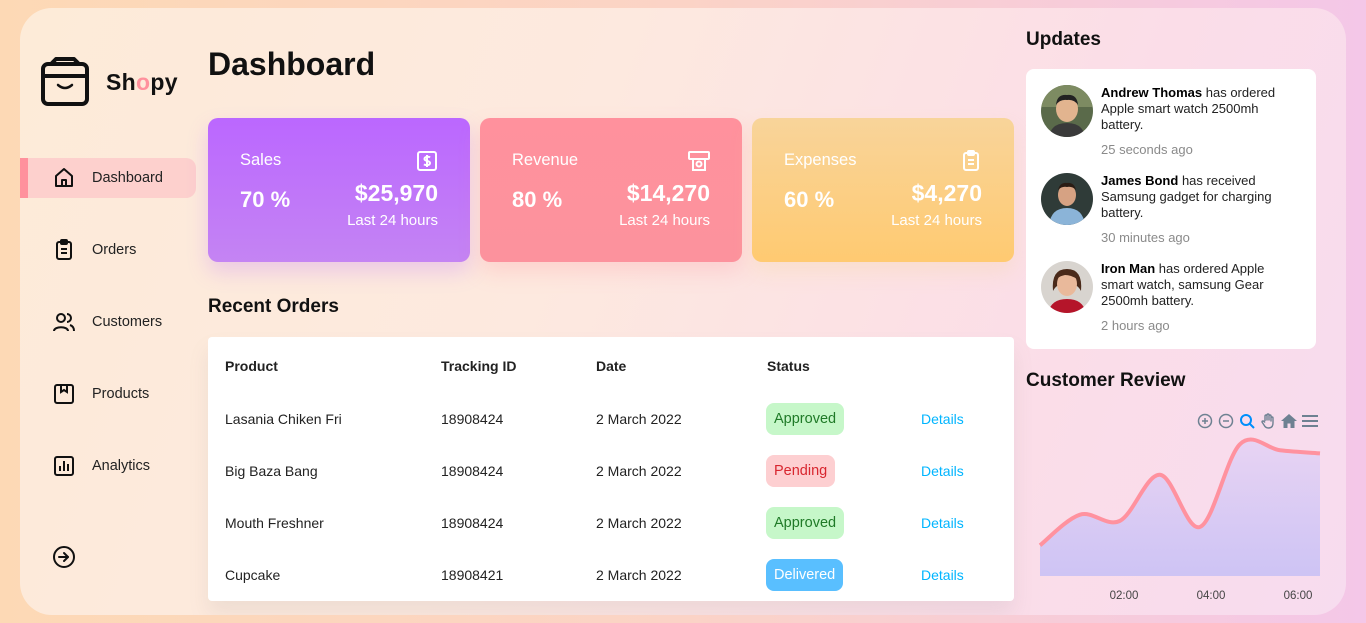  Describe the element at coordinates (292, 64) in the screenshot. I see `page-title: Dashboard` at that location.